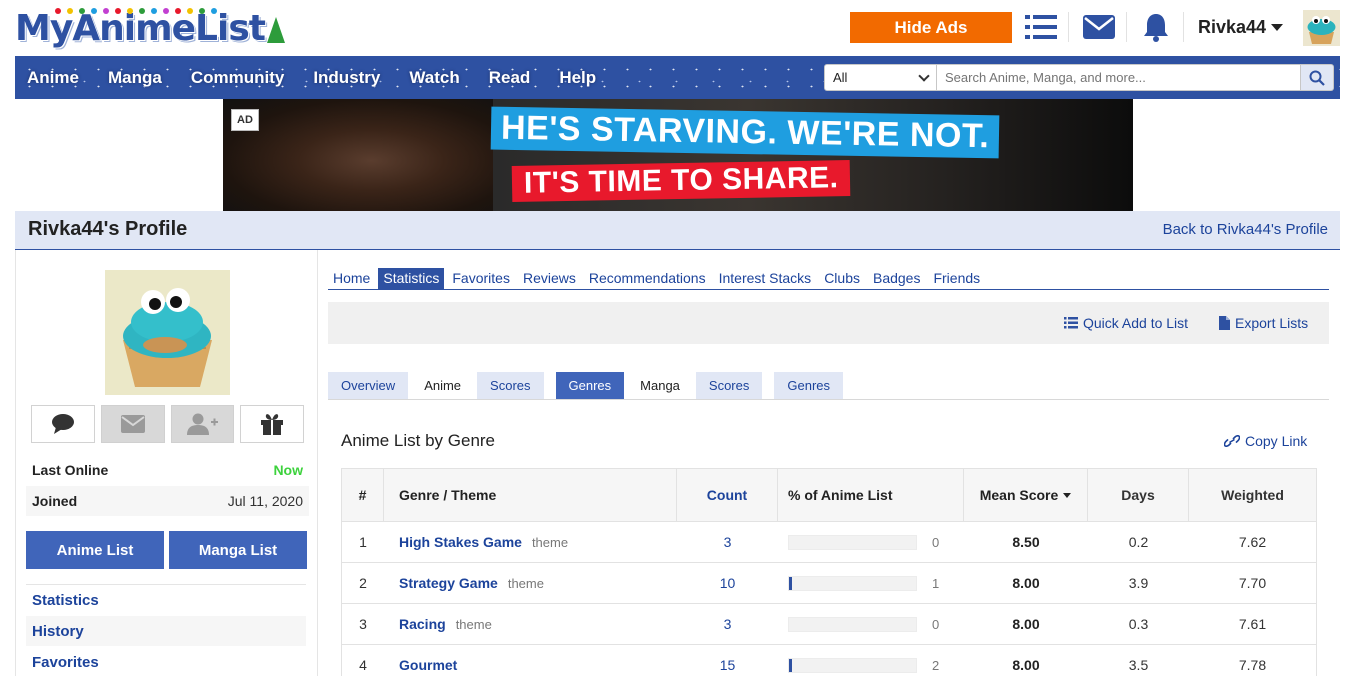  I want to click on row-genre: Gourmet, so click(530, 660).